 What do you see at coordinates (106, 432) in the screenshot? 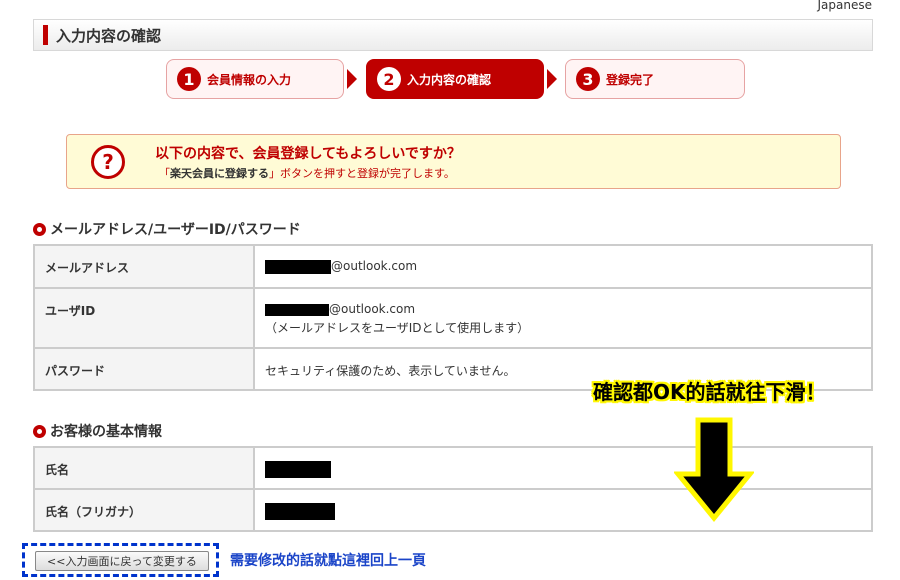
I see `basic-section-label: お客様の基本情報` at bounding box center [106, 432].